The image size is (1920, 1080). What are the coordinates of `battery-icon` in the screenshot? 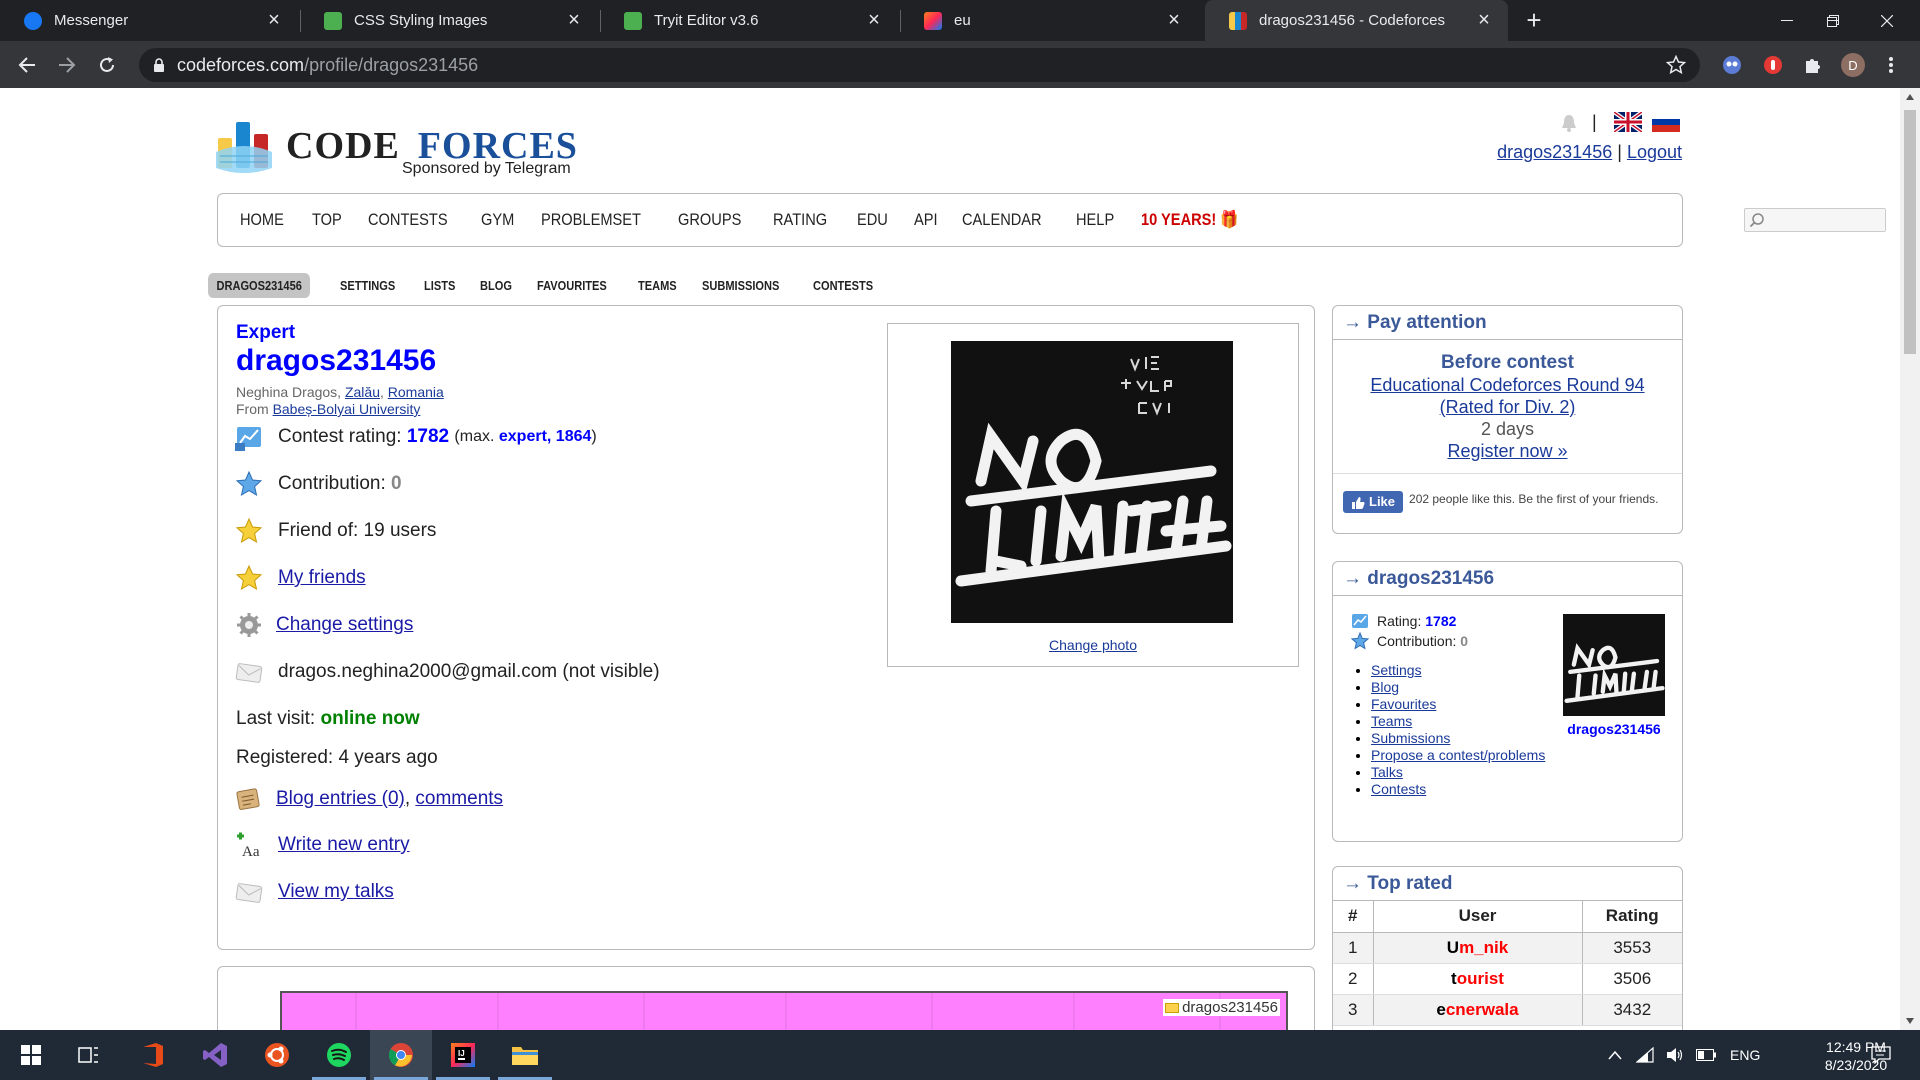 It's located at (1706, 1055).